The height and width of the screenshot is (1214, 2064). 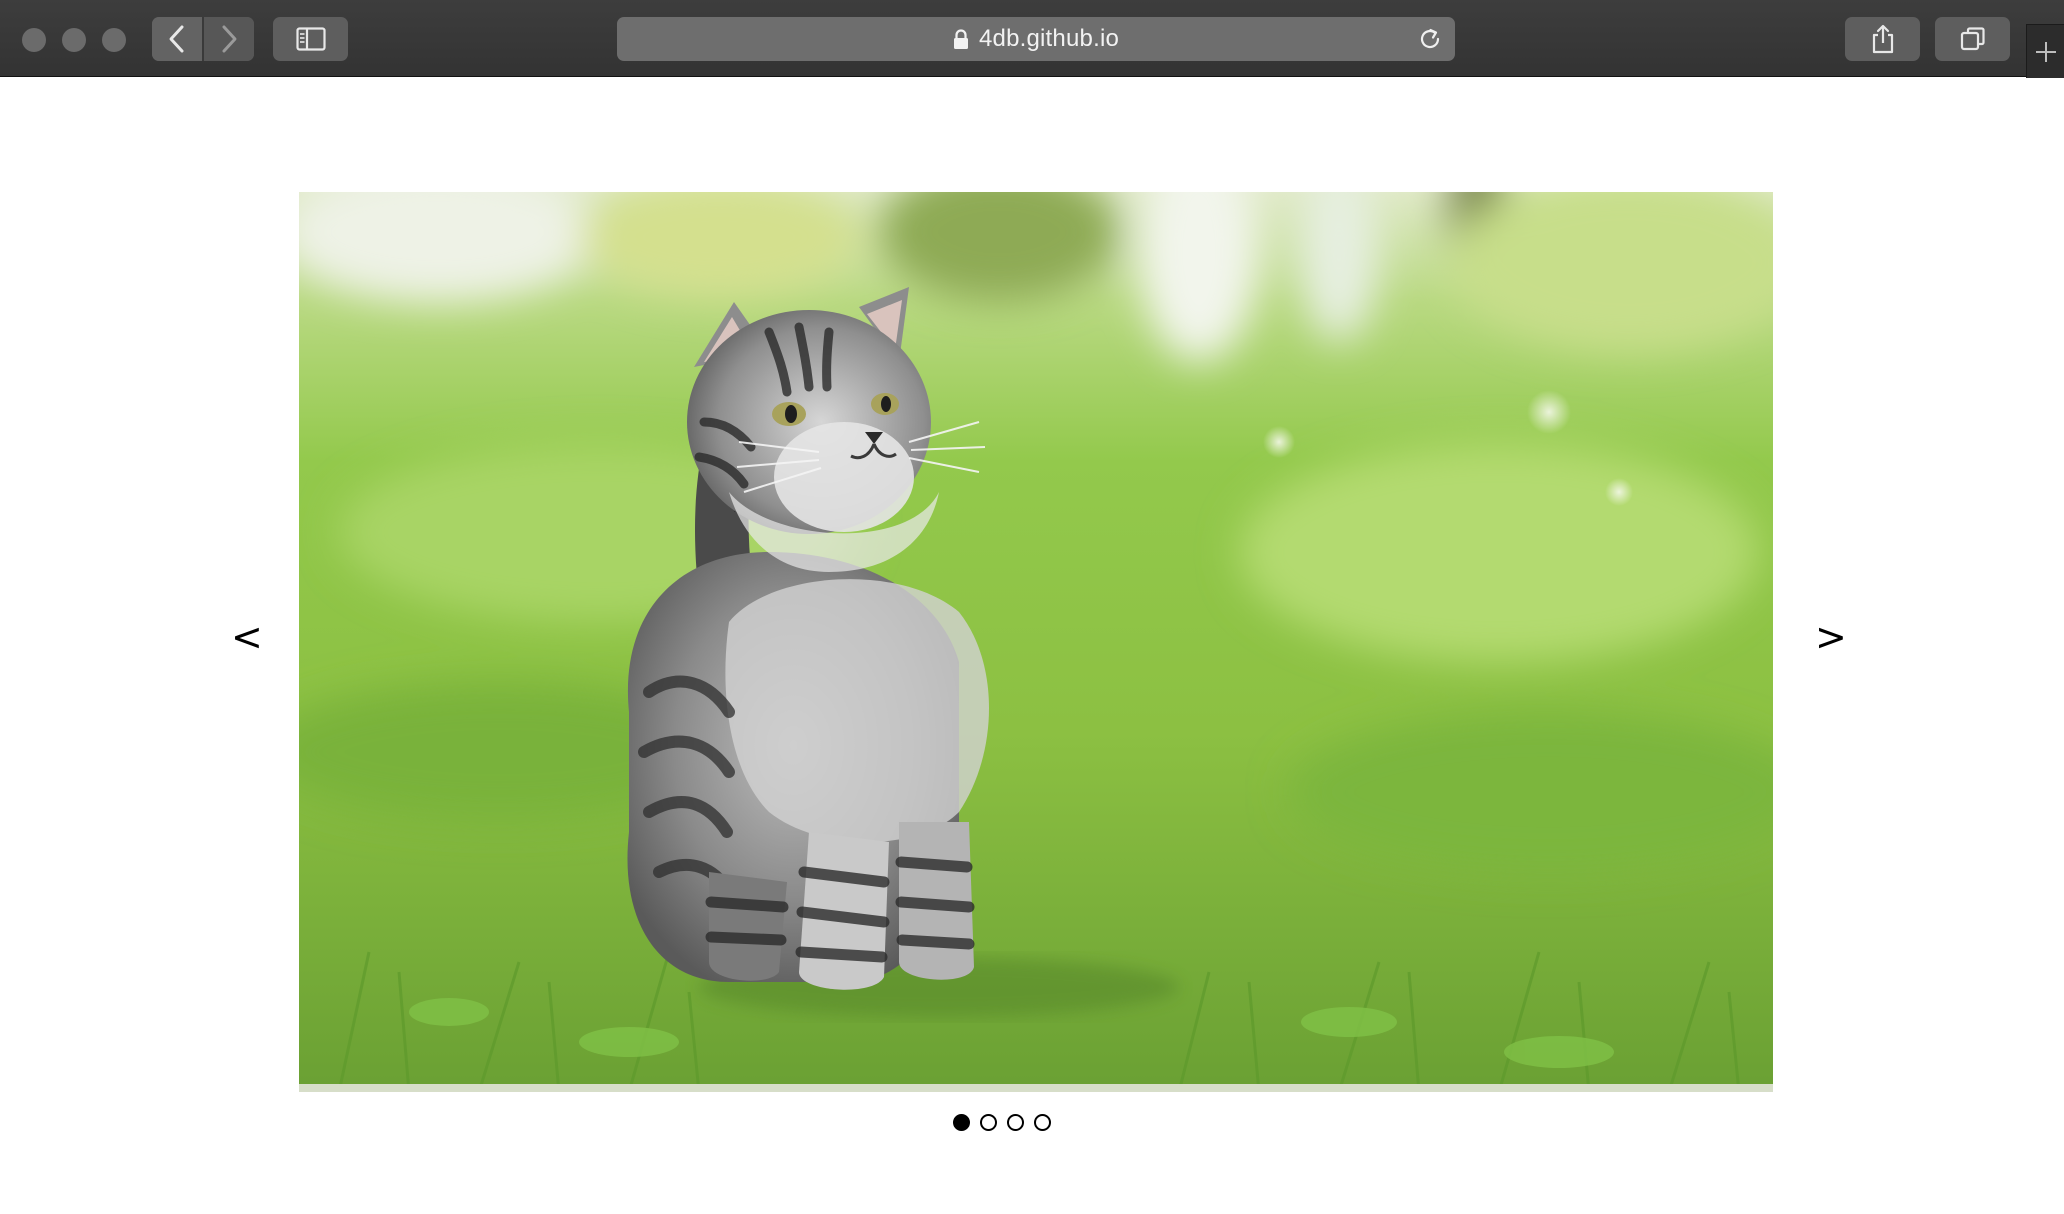 I want to click on slide-indicators, so click(x=1002, y=1122).